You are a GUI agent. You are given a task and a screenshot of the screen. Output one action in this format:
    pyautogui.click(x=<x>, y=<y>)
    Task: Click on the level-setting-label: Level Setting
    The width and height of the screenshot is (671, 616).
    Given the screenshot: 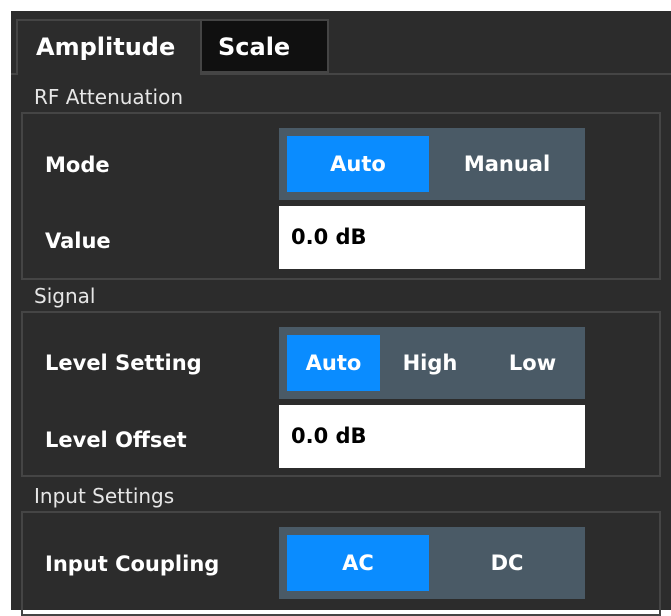 What is the action you would take?
    pyautogui.click(x=123, y=363)
    